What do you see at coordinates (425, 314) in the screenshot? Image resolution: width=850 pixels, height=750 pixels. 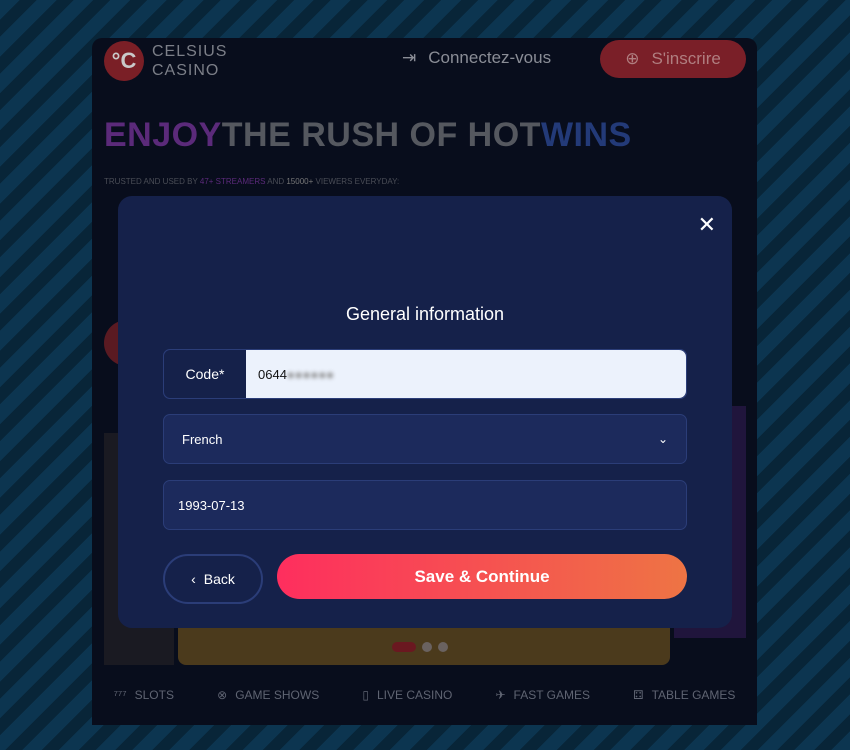 I see `modal-title: General information` at bounding box center [425, 314].